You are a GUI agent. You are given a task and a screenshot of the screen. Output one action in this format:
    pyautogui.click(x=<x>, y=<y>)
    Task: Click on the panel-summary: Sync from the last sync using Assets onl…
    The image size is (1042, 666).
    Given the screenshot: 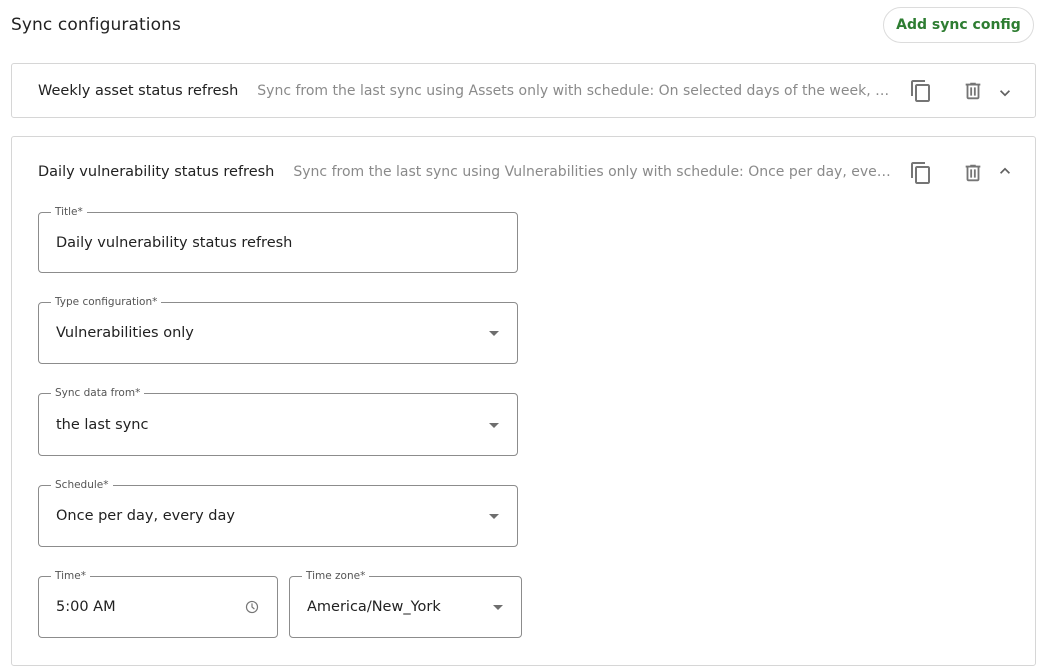 What is the action you would take?
    pyautogui.click(x=575, y=91)
    